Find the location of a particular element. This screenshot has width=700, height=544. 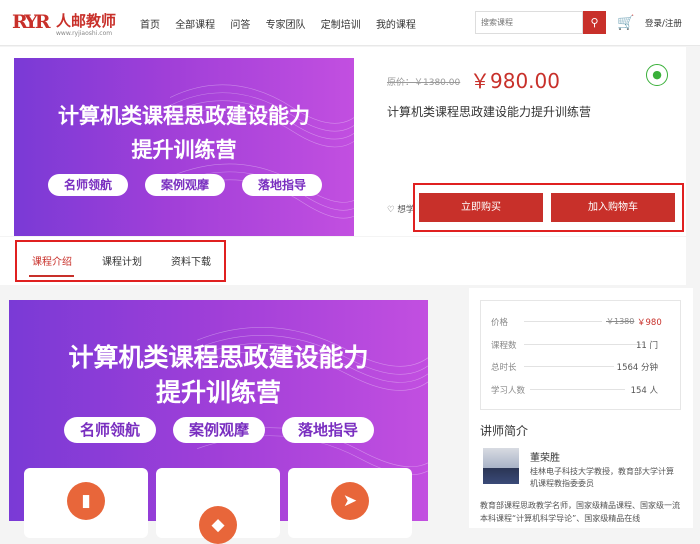

logo-url: www.ryjiaoshi.com is located at coordinates (84, 33).